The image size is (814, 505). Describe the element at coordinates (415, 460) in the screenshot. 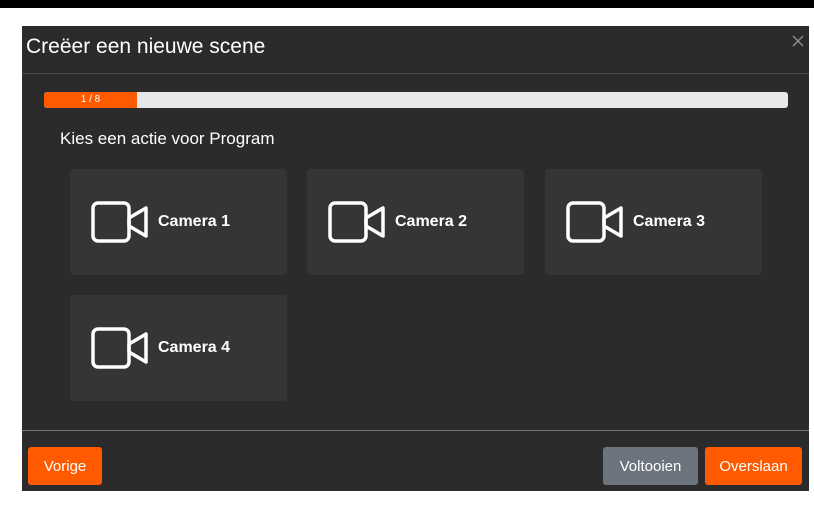

I see `dialog-footer: Vorige Voltooien Overslaan` at that location.